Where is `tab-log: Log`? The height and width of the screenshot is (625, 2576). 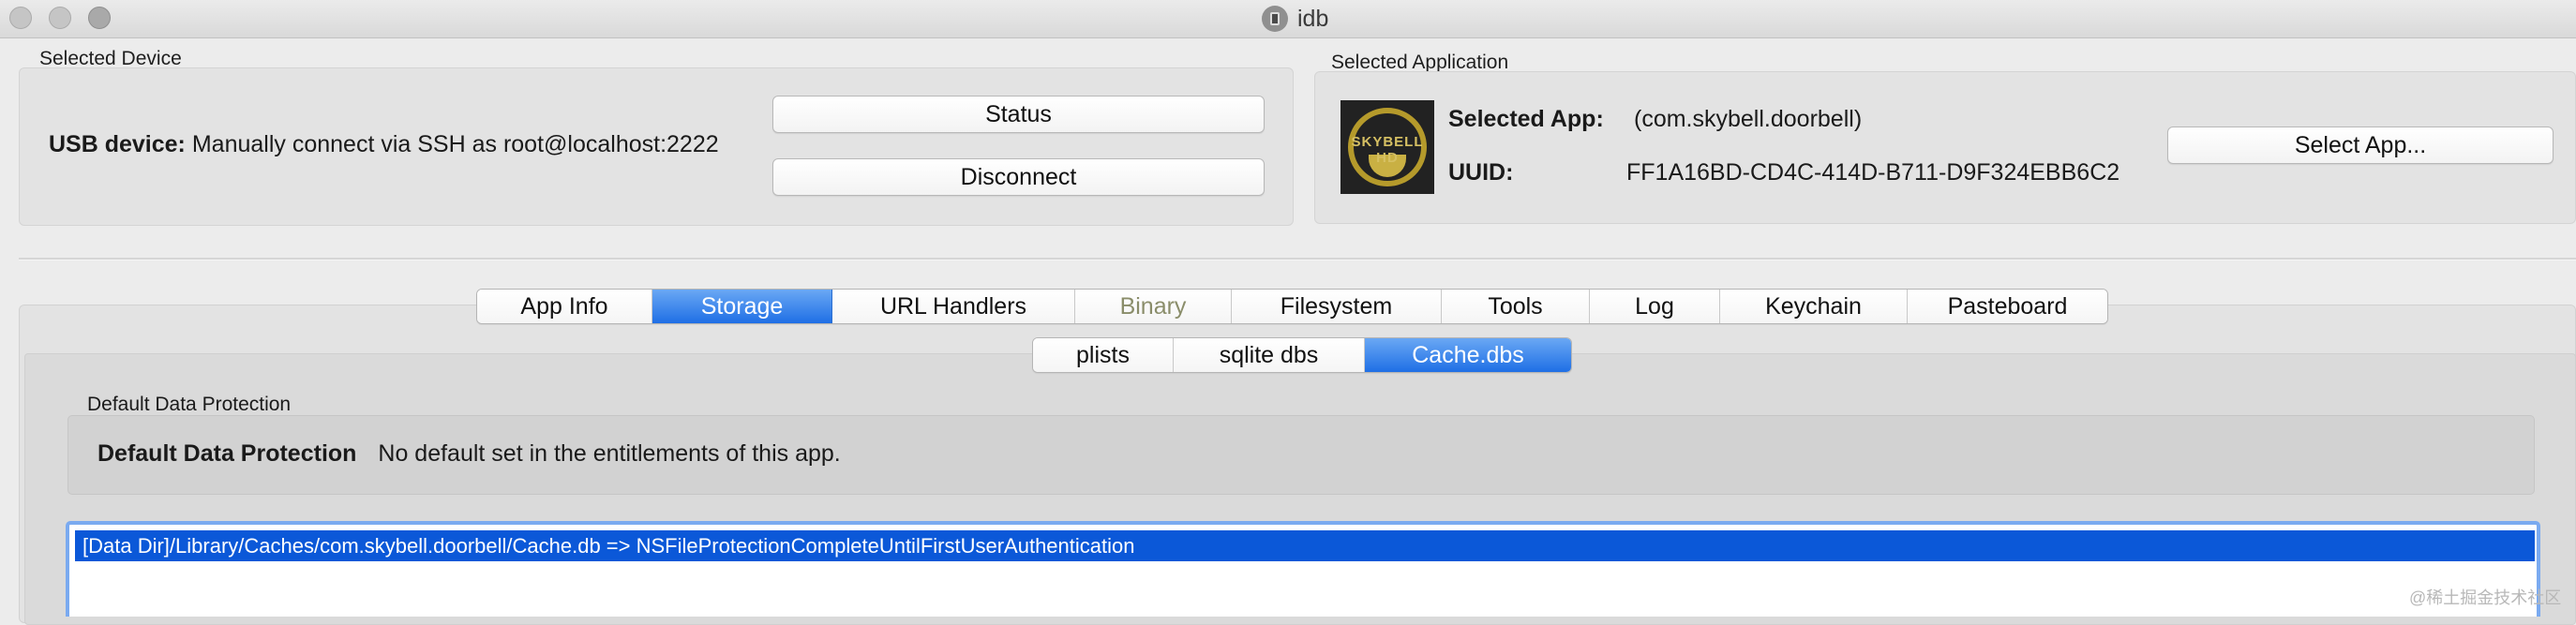 tab-log: Log is located at coordinates (1655, 306).